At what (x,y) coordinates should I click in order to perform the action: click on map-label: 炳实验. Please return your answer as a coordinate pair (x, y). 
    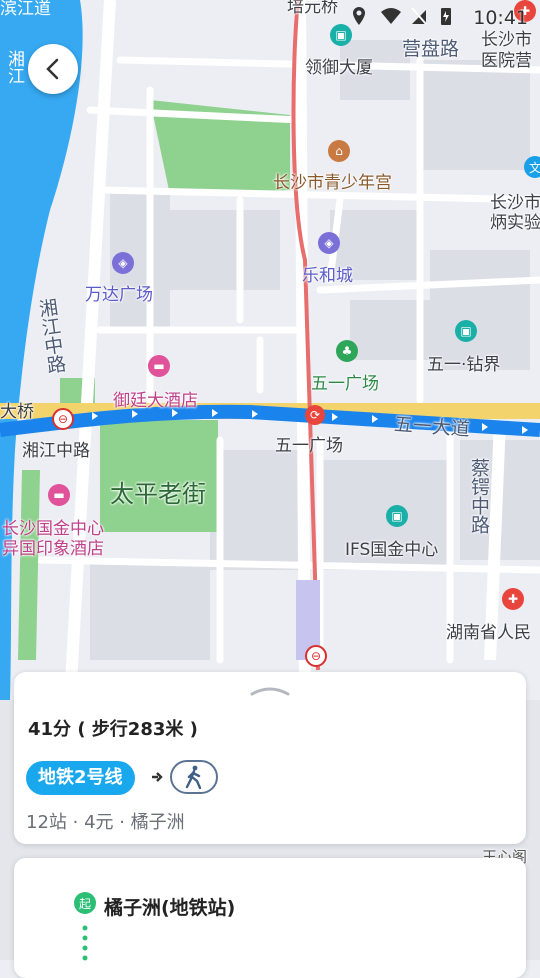
    Looking at the image, I should click on (515, 223).